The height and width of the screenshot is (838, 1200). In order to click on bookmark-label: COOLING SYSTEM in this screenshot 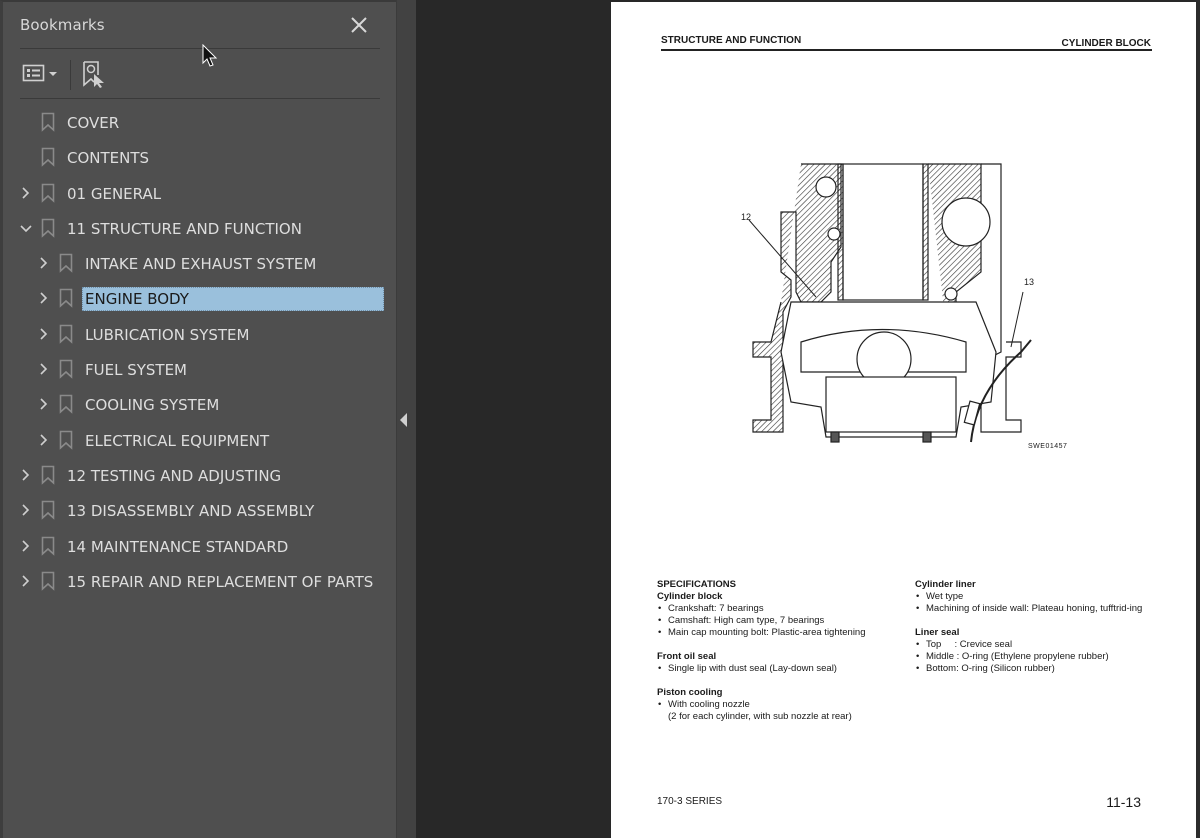, I will do `click(152, 405)`.